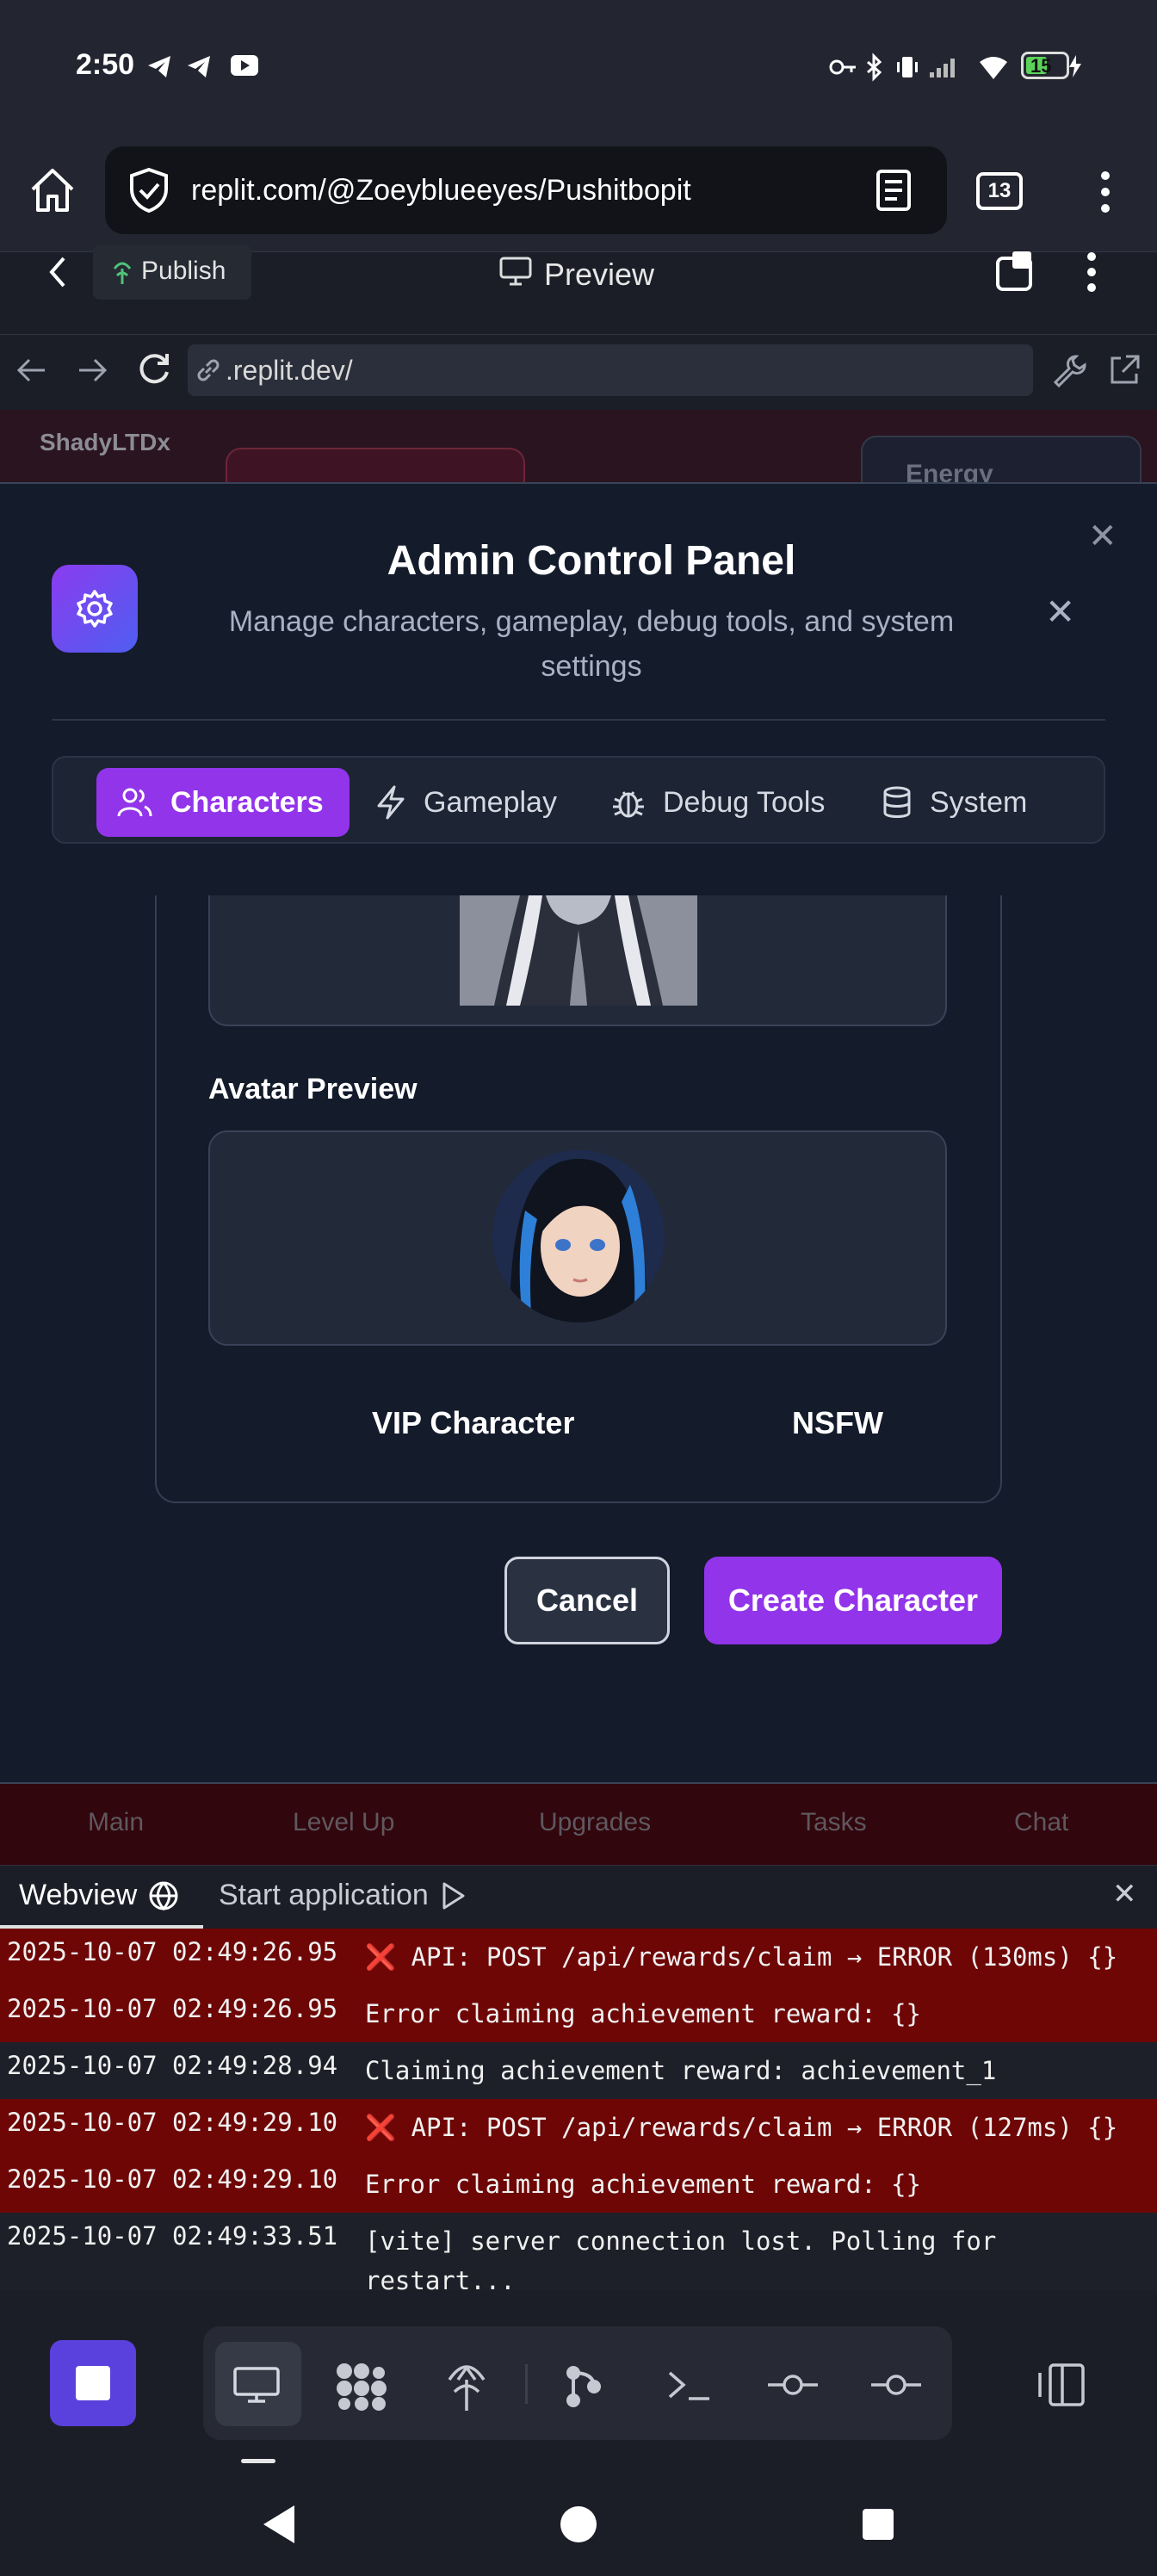 Image resolution: width=1157 pixels, height=2576 pixels. What do you see at coordinates (361, 2386) in the screenshot?
I see `agent-icon` at bounding box center [361, 2386].